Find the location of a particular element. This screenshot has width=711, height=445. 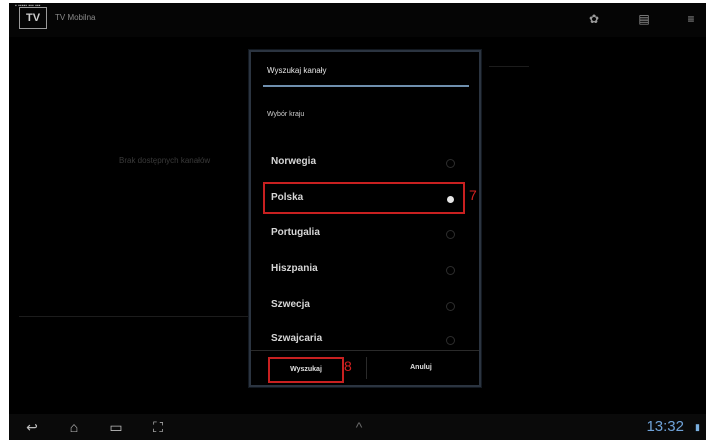

country-label: Norwegia is located at coordinates (294, 161).